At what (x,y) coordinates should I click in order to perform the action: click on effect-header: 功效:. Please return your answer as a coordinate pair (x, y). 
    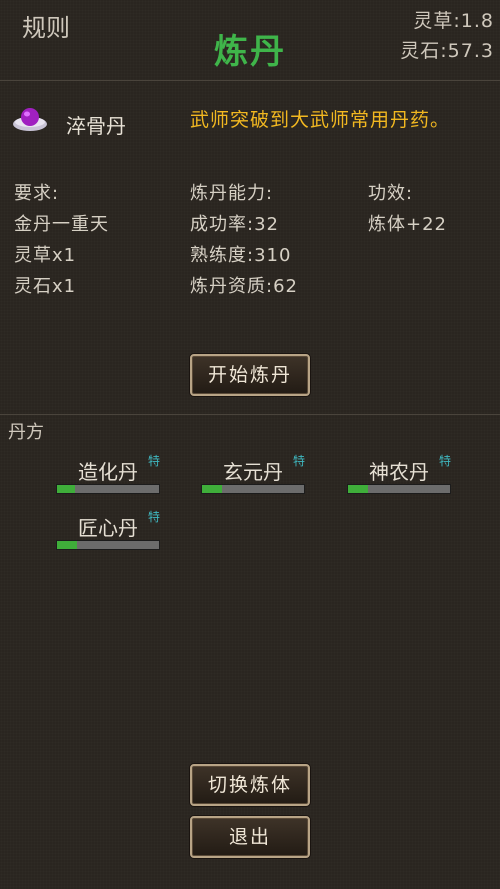
    Looking at the image, I should click on (391, 193).